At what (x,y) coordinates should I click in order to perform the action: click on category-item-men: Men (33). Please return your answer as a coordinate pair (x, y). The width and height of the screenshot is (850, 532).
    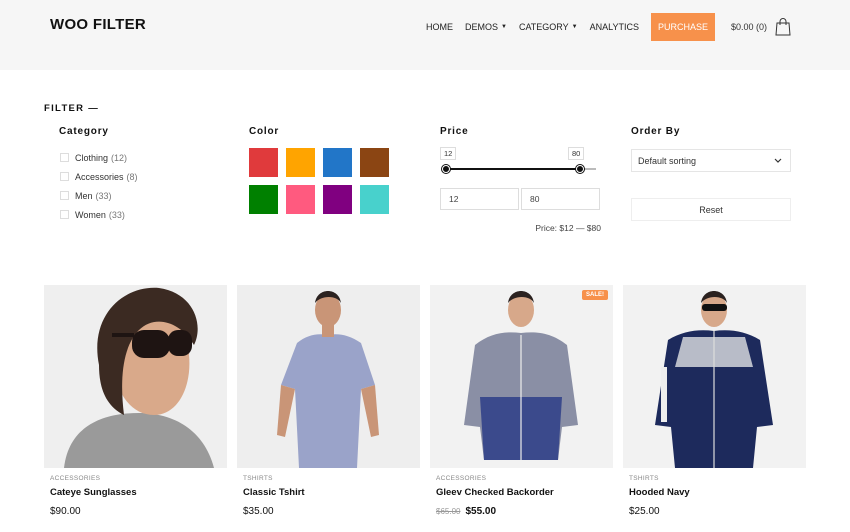
    Looking at the image, I should click on (99, 195).